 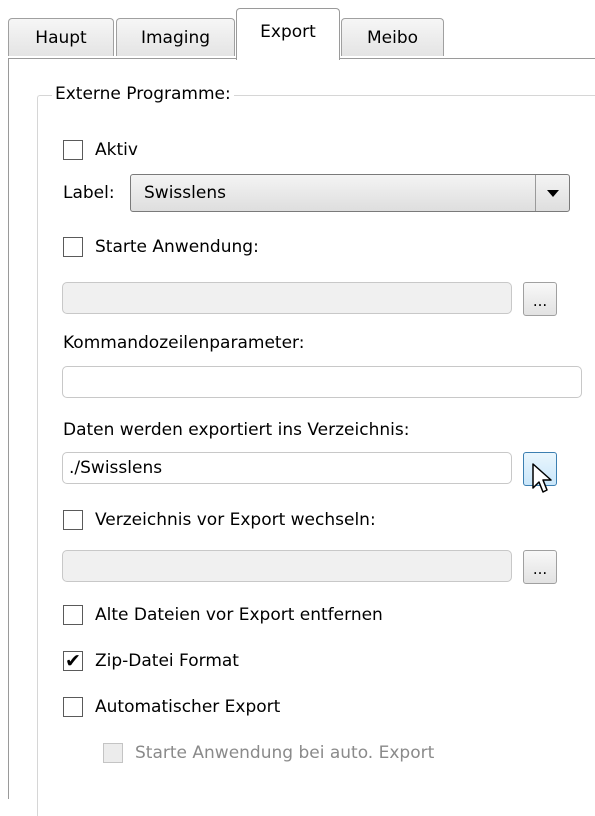 I want to click on alte-dateien-label: Alte Dateien vor Export entfernen, so click(x=239, y=615).